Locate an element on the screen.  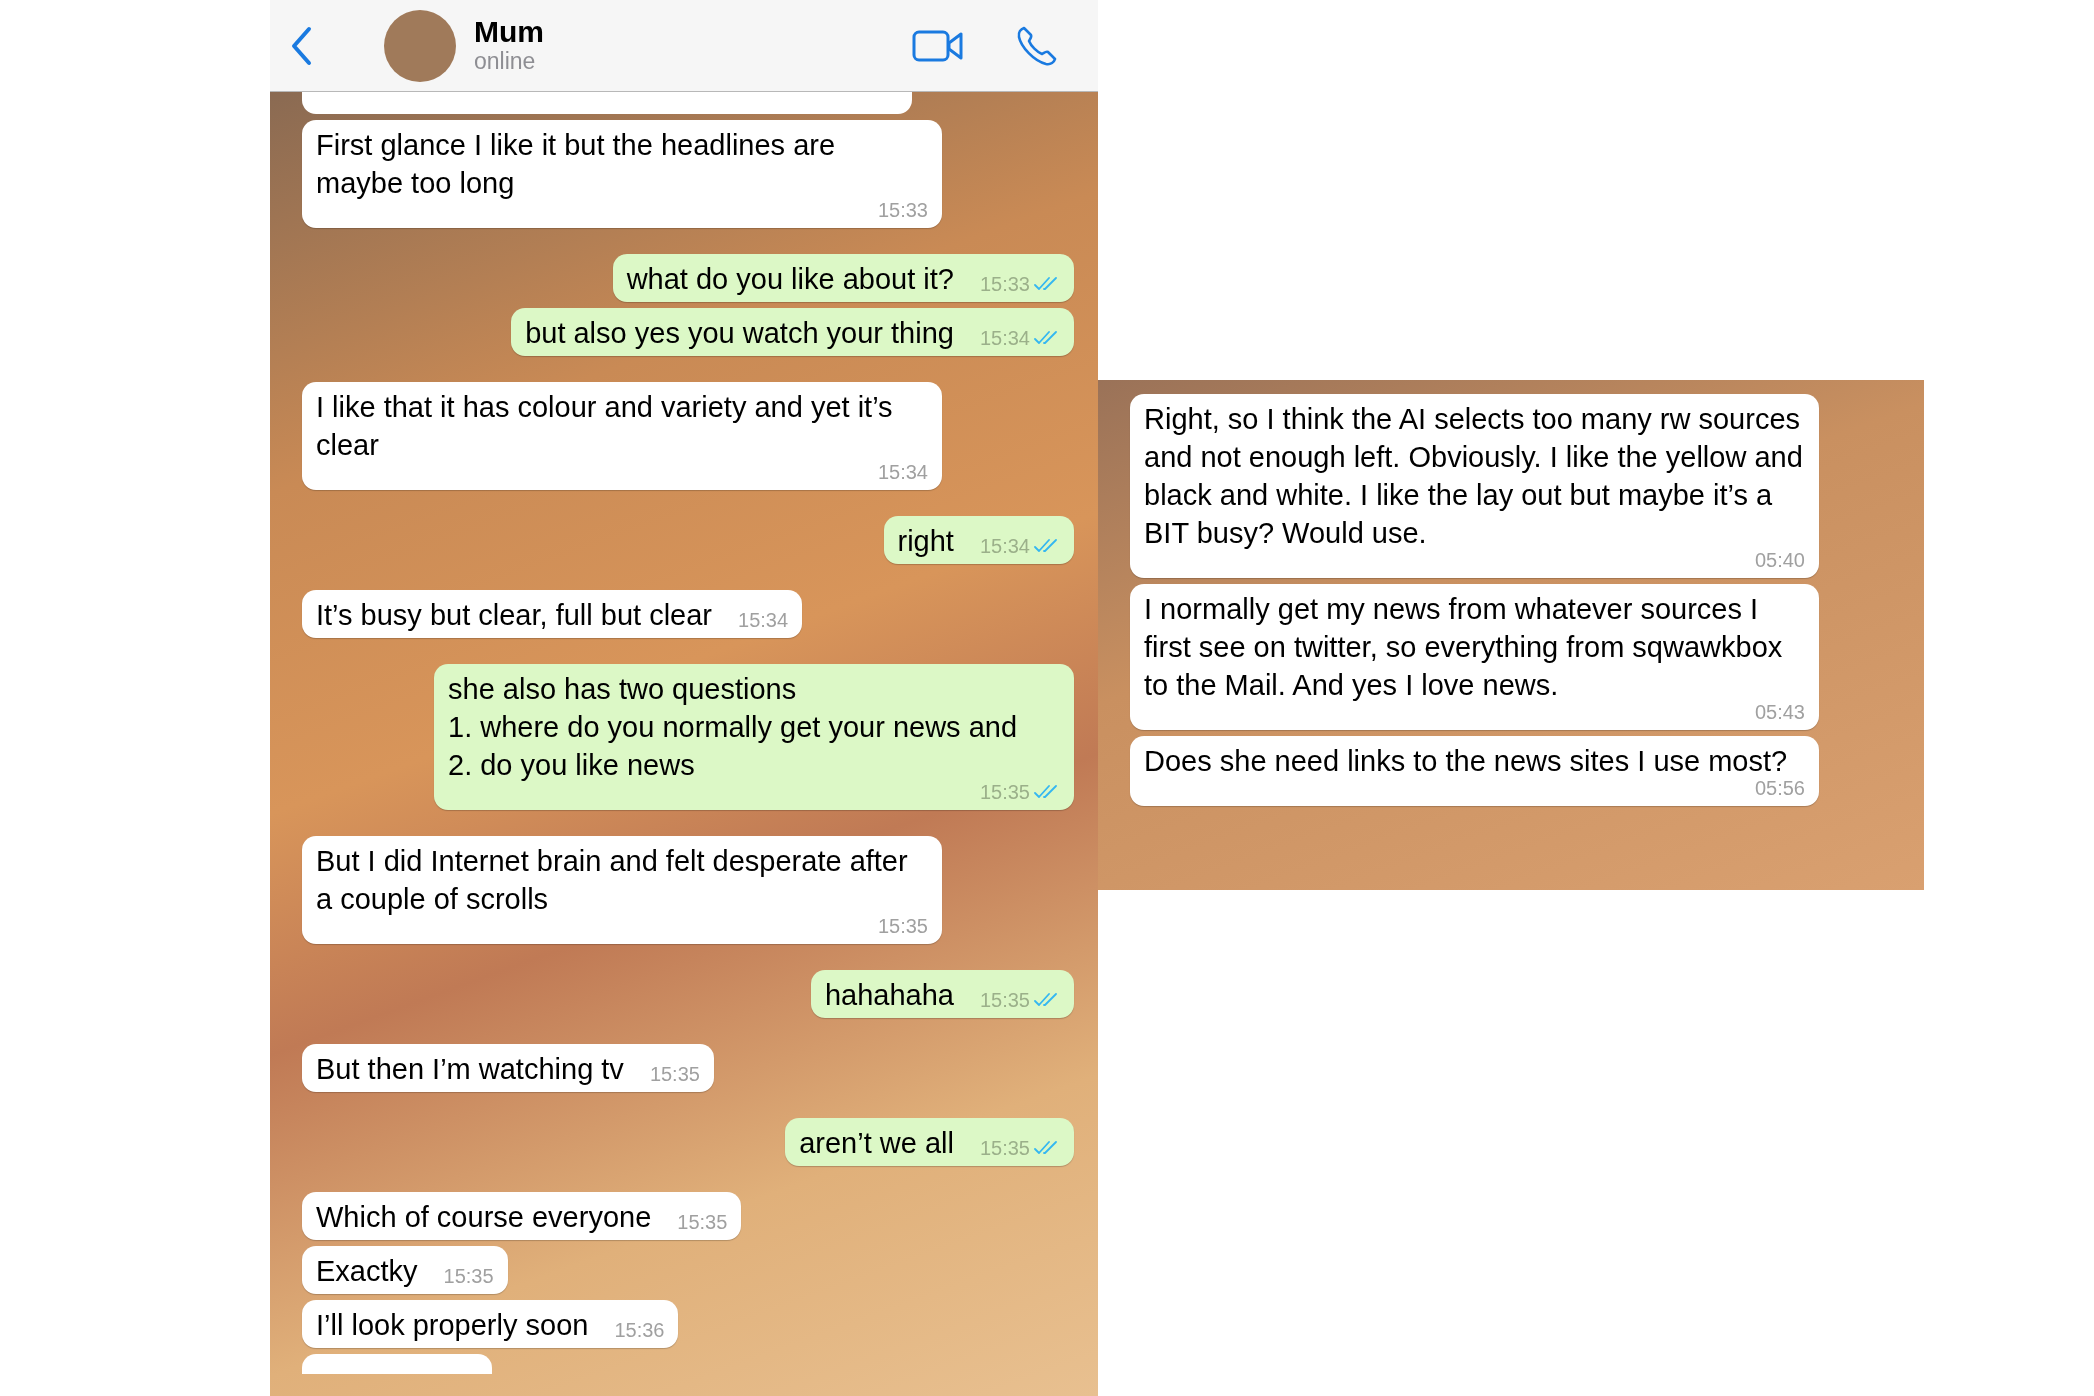
contact-status: online is located at coordinates (505, 62).